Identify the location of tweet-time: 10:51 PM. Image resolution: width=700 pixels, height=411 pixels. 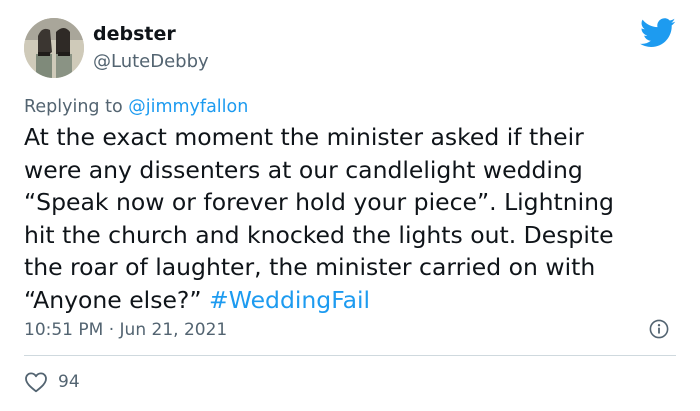
(64, 330).